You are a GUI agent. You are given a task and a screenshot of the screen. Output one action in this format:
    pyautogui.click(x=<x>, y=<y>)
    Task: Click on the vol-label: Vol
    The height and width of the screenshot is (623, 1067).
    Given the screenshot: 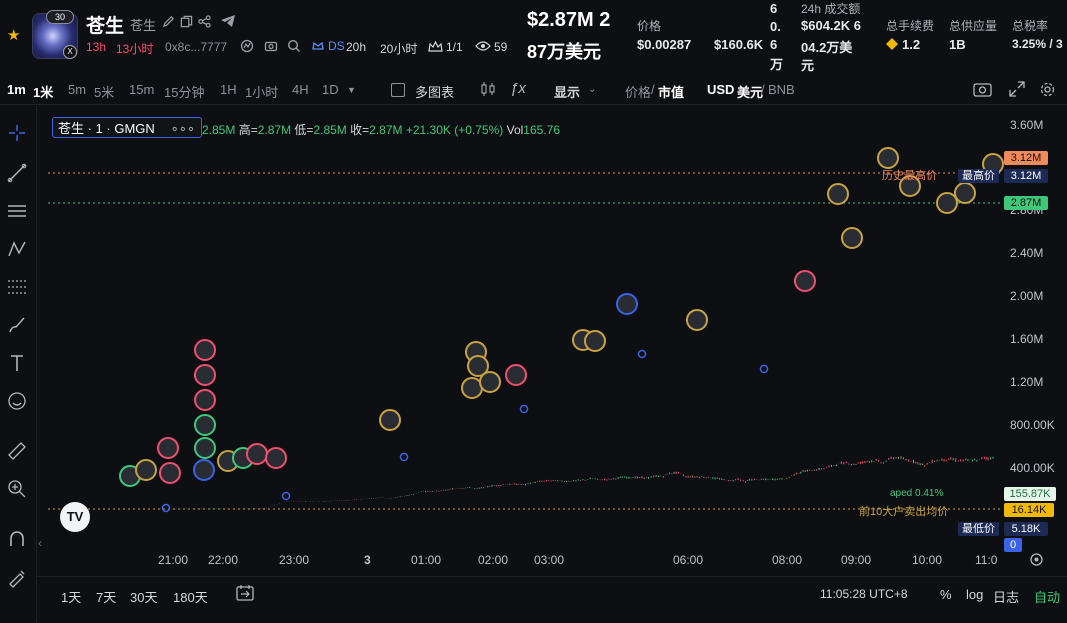 What is the action you would take?
    pyautogui.click(x=515, y=130)
    